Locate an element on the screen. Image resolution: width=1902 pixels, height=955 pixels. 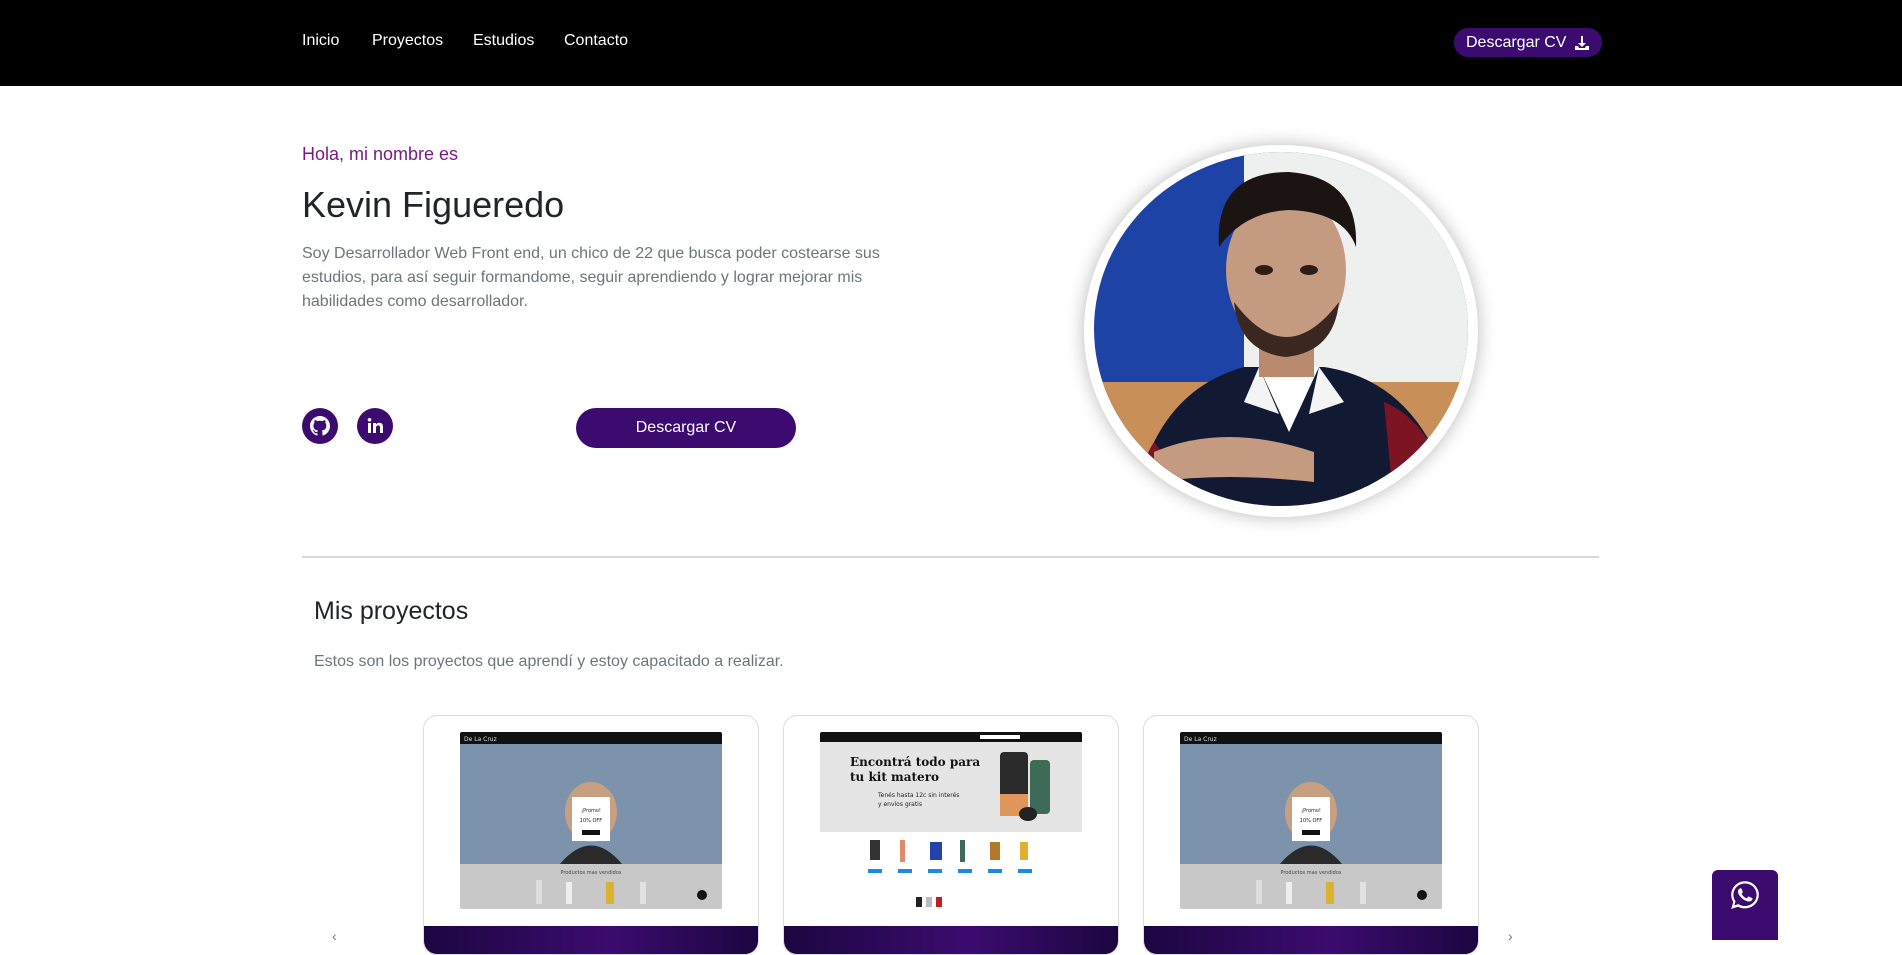
hero-greeting: Hola, mi nombre es is located at coordinates (380, 154).